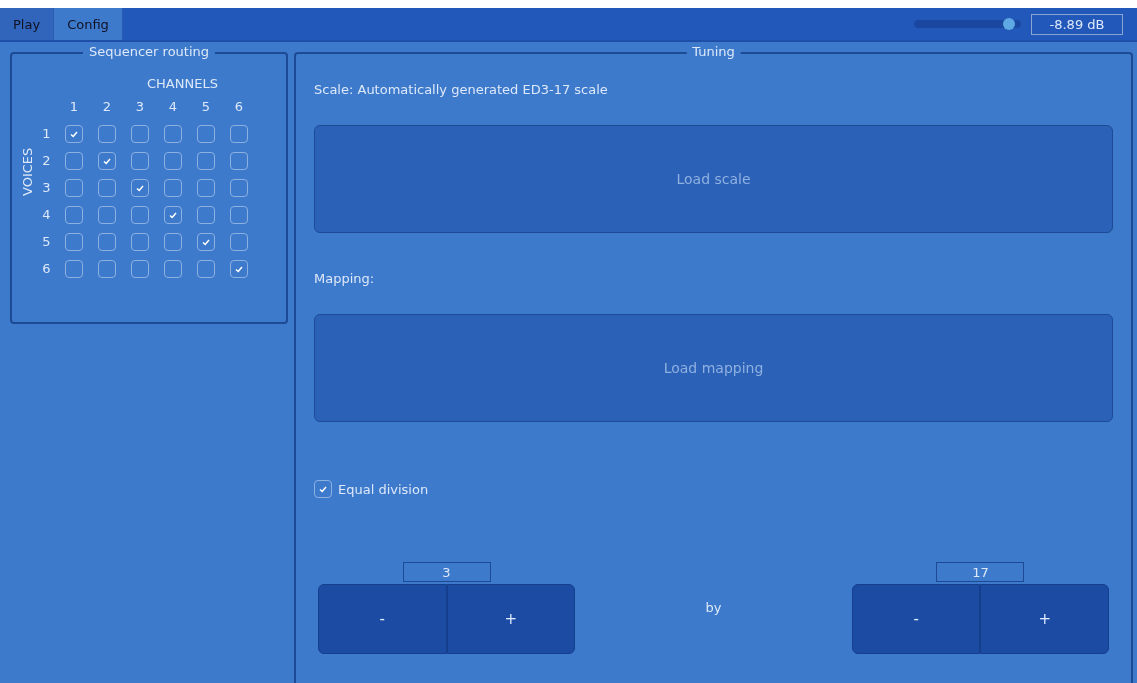 Image resolution: width=1137 pixels, height=683 pixels. Describe the element at coordinates (183, 83) in the screenshot. I see `channels-label: CHANNELS` at that location.